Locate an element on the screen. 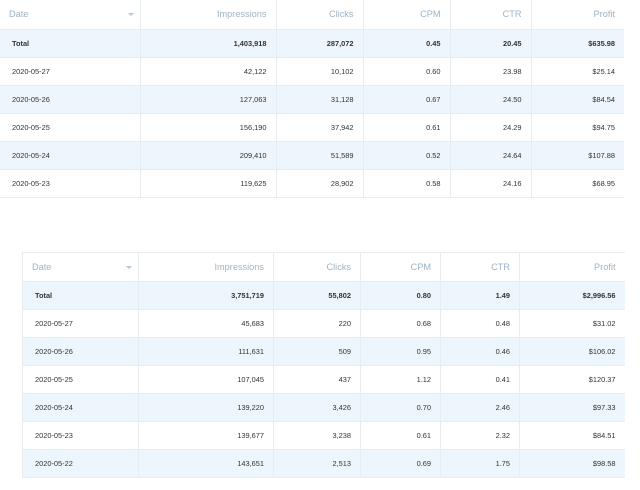 The image size is (640, 490). table-row: 2020-05-24 209,410 51,589 0.52 24.64 $107.88 is located at coordinates (312, 155).